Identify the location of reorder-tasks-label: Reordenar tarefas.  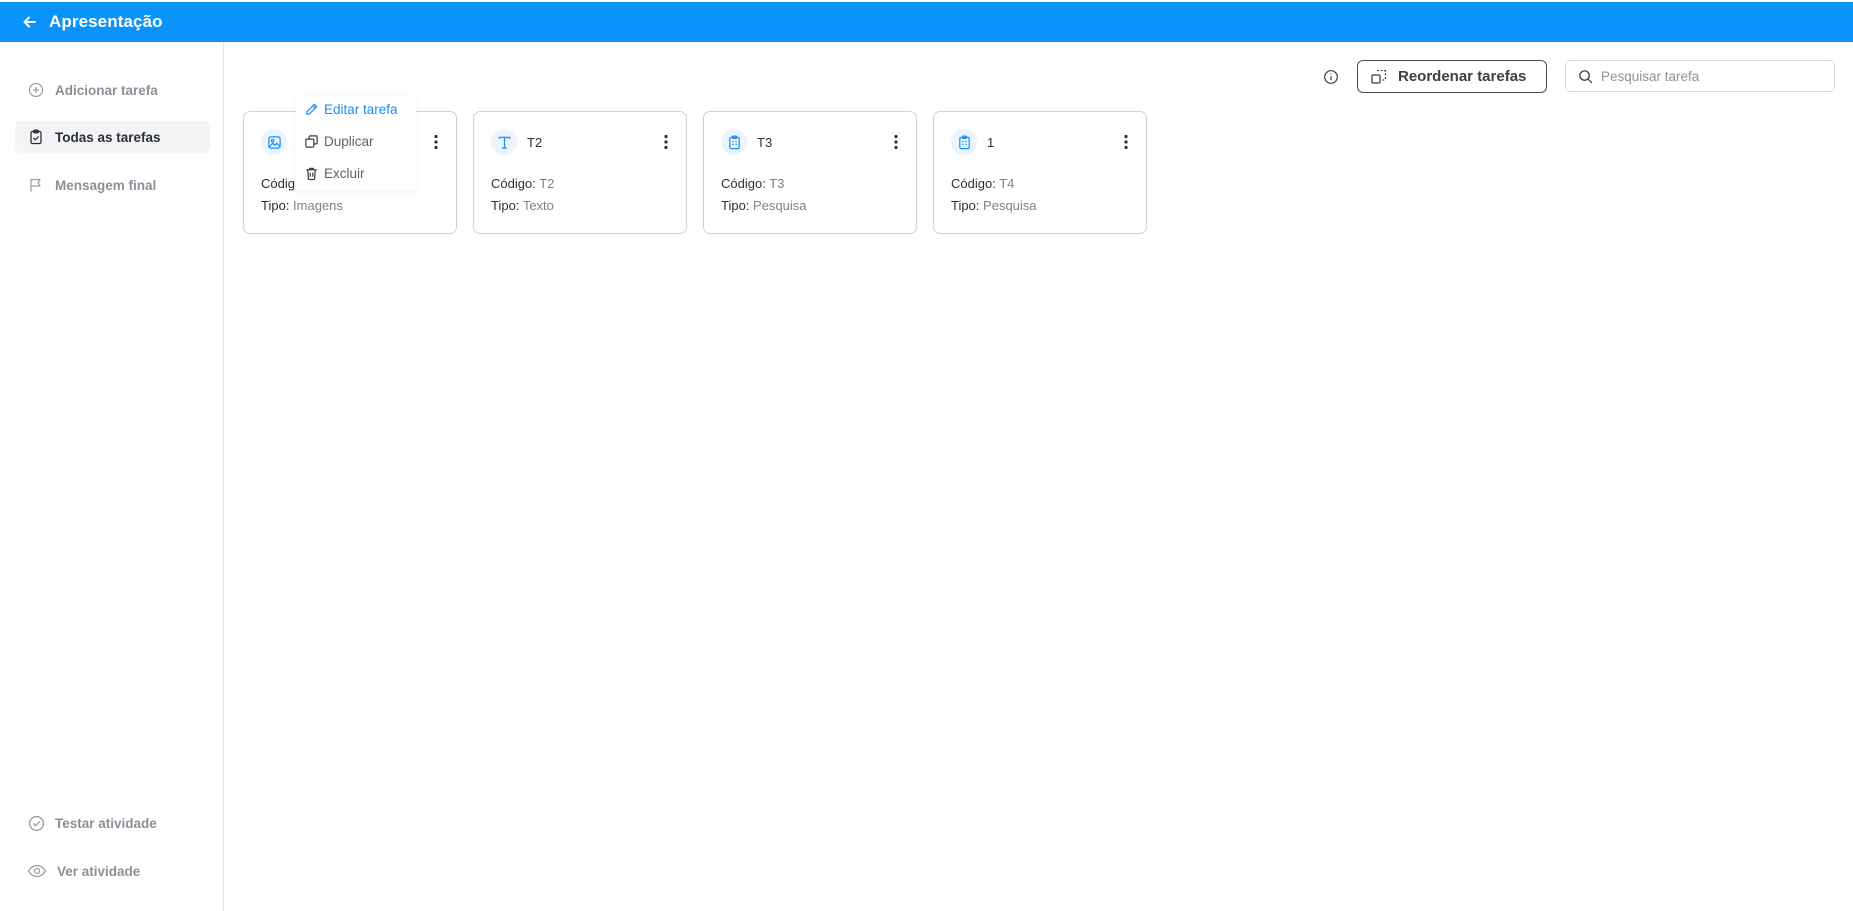
(1462, 76).